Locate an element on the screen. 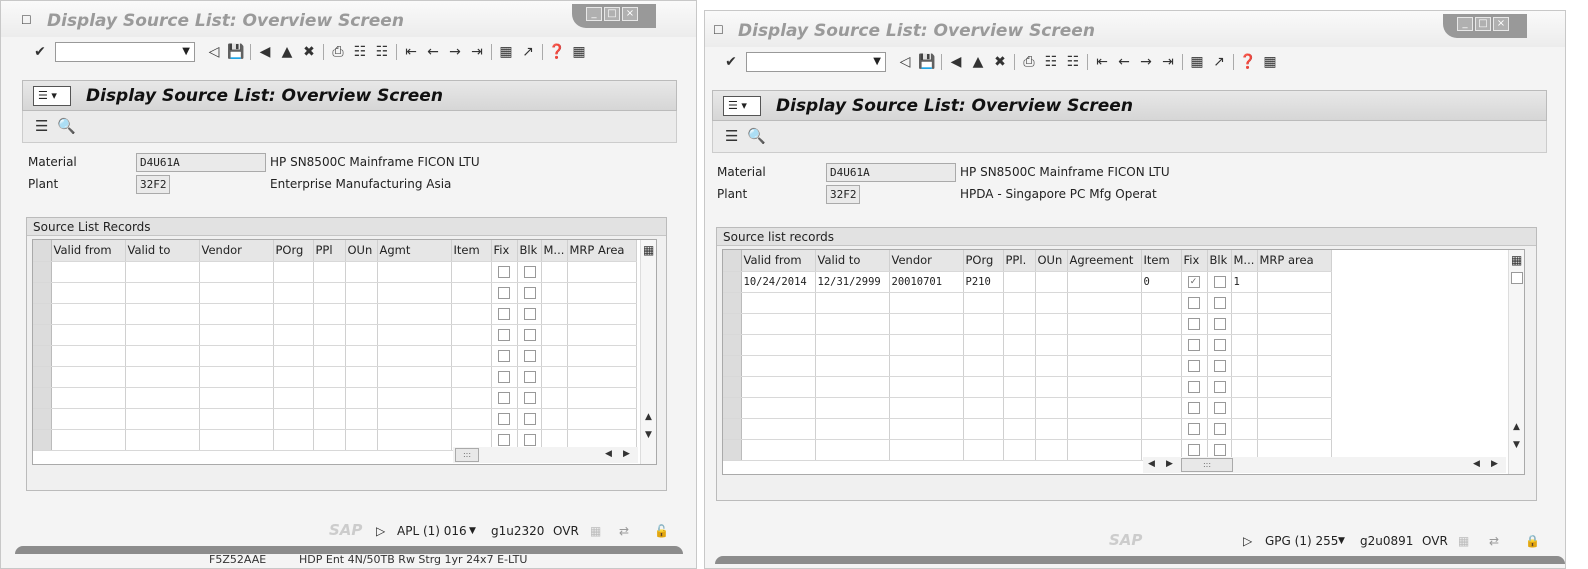 The image size is (1588, 569). help-icon: ❓ is located at coordinates (1248, 62).